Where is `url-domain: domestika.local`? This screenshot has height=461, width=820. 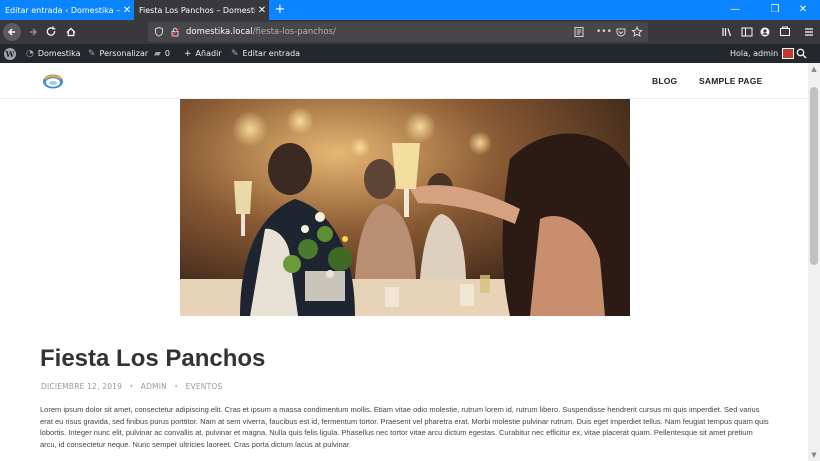 url-domain: domestika.local is located at coordinates (219, 32).